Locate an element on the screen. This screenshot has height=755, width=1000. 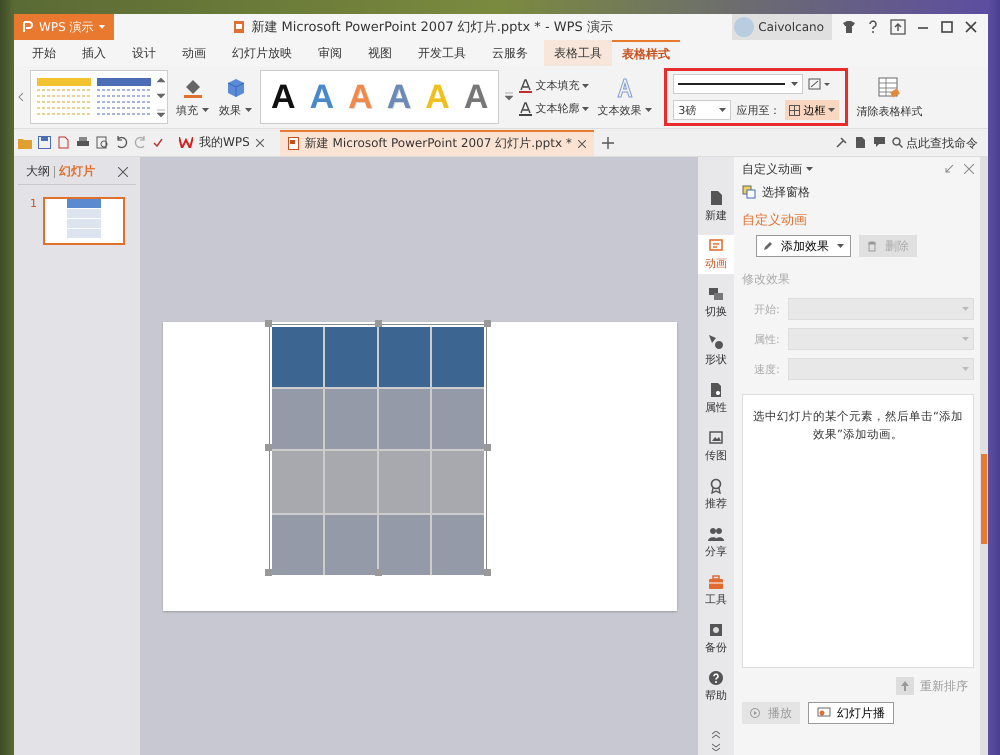
menu-tab: 幻灯片放映 is located at coordinates (262, 53).